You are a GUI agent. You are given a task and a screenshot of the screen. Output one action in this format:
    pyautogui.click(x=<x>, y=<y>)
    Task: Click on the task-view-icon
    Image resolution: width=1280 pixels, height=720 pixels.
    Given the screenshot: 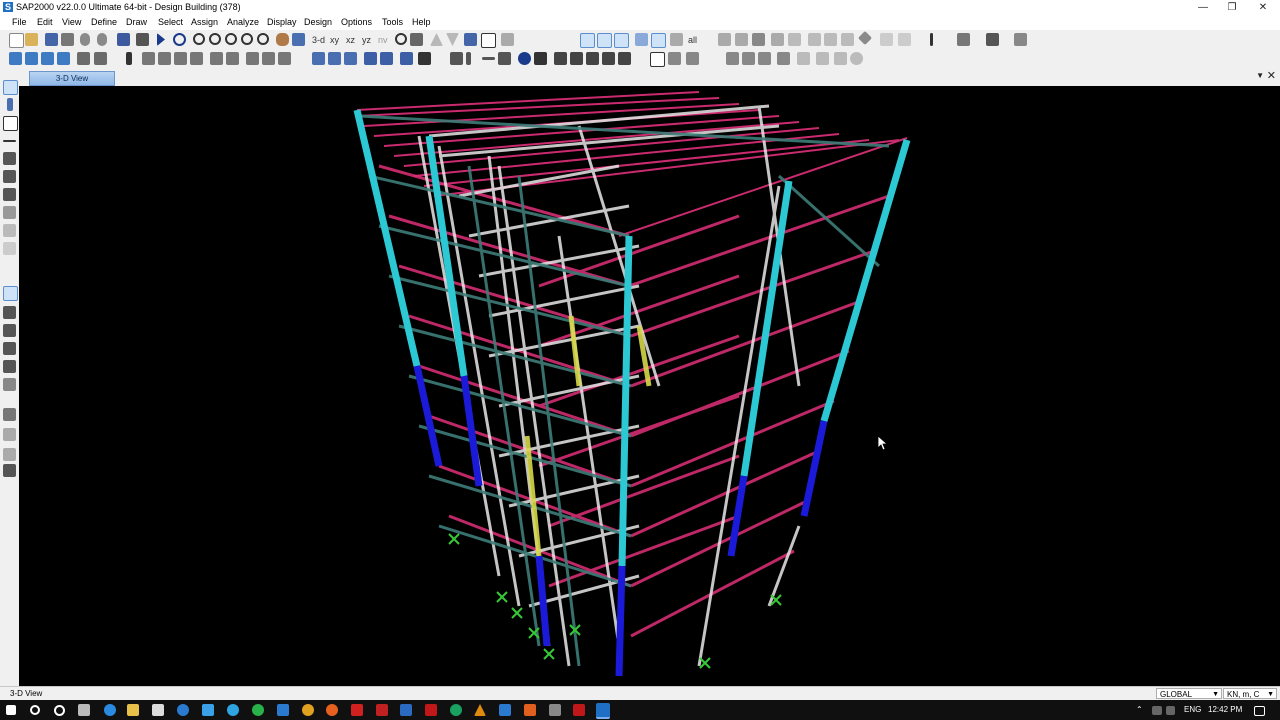 What is the action you would take?
    pyautogui.click(x=84, y=710)
    